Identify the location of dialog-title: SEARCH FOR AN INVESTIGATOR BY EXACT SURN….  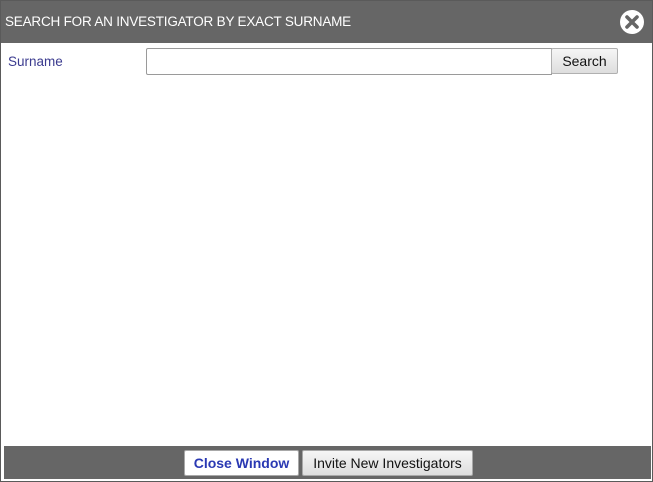
(178, 21).